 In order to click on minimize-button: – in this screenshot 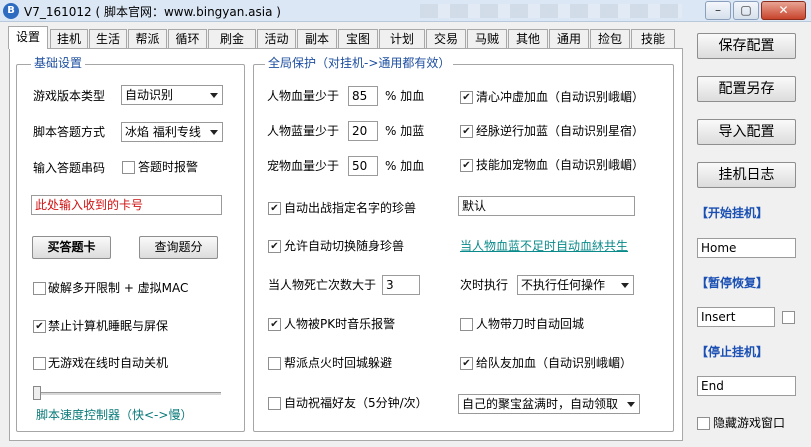, I will do `click(718, 10)`.